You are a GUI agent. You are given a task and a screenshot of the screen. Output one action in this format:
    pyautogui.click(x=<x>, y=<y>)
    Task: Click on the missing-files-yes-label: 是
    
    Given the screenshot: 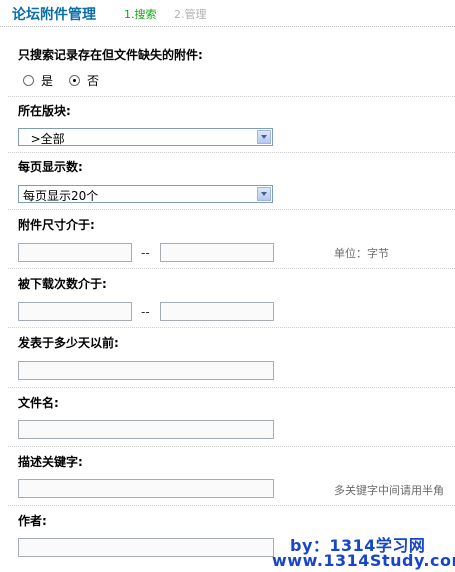 What is the action you would take?
    pyautogui.click(x=47, y=81)
    